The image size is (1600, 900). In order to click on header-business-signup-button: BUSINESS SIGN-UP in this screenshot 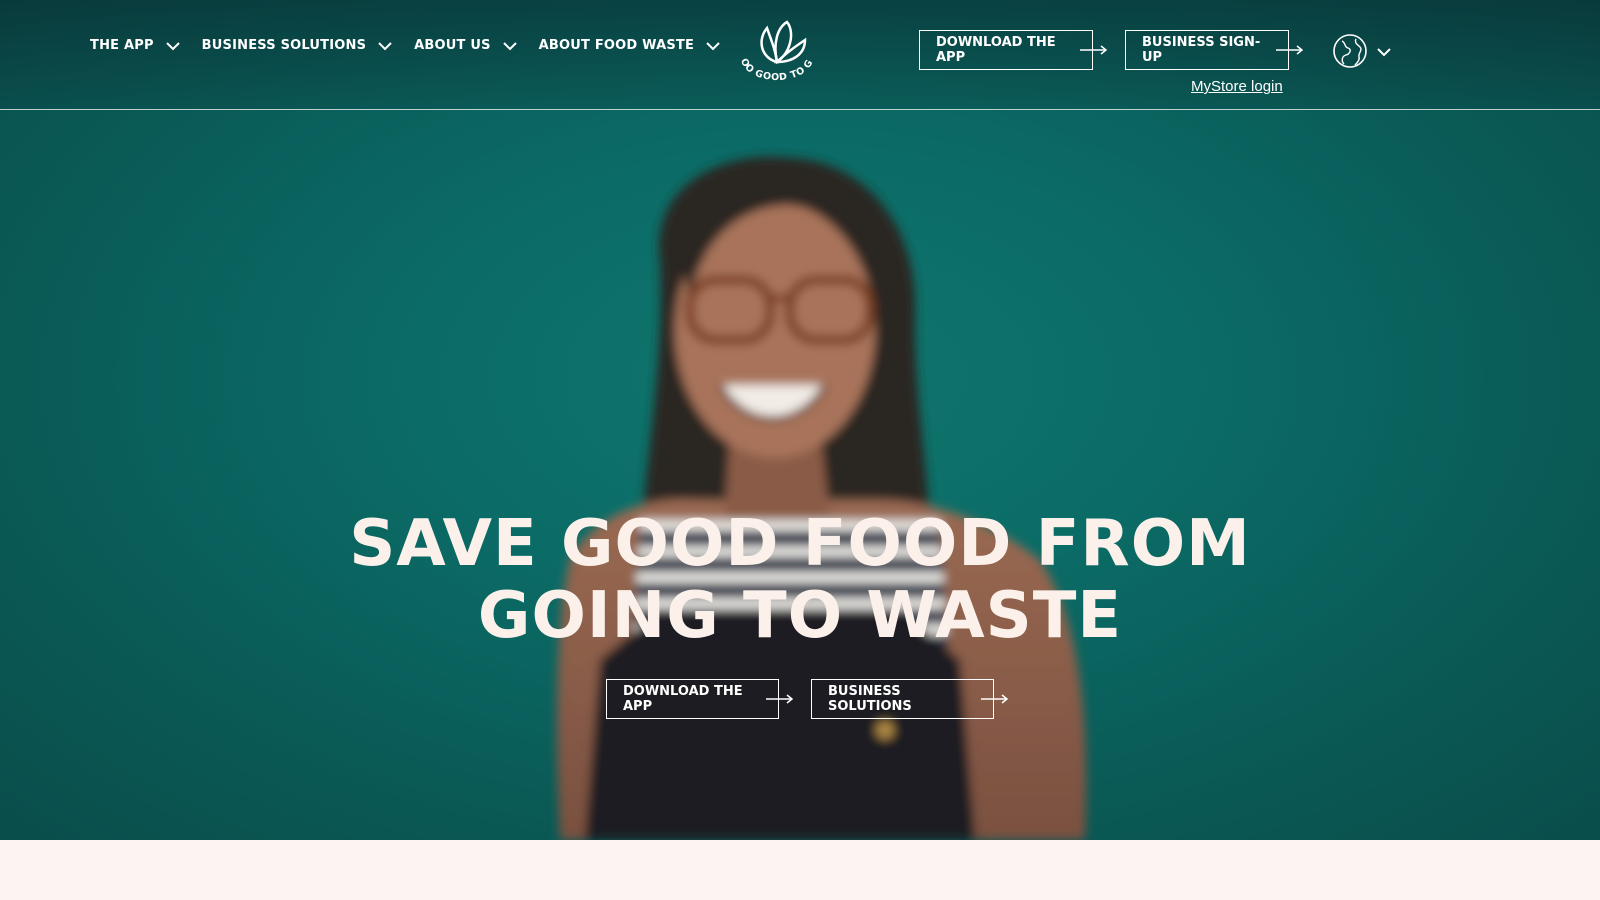, I will do `click(1214, 50)`.